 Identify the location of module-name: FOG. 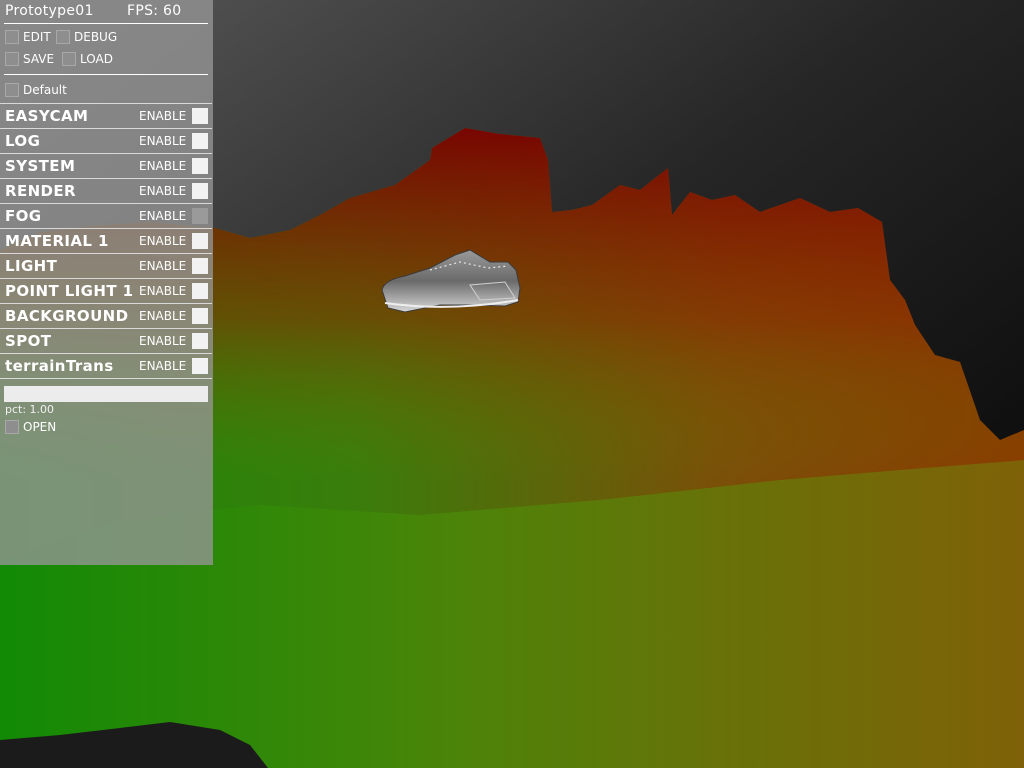
(23, 216).